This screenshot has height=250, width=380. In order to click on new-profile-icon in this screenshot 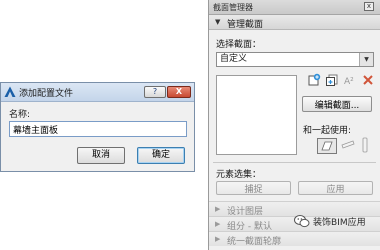, I will do `click(314, 80)`.